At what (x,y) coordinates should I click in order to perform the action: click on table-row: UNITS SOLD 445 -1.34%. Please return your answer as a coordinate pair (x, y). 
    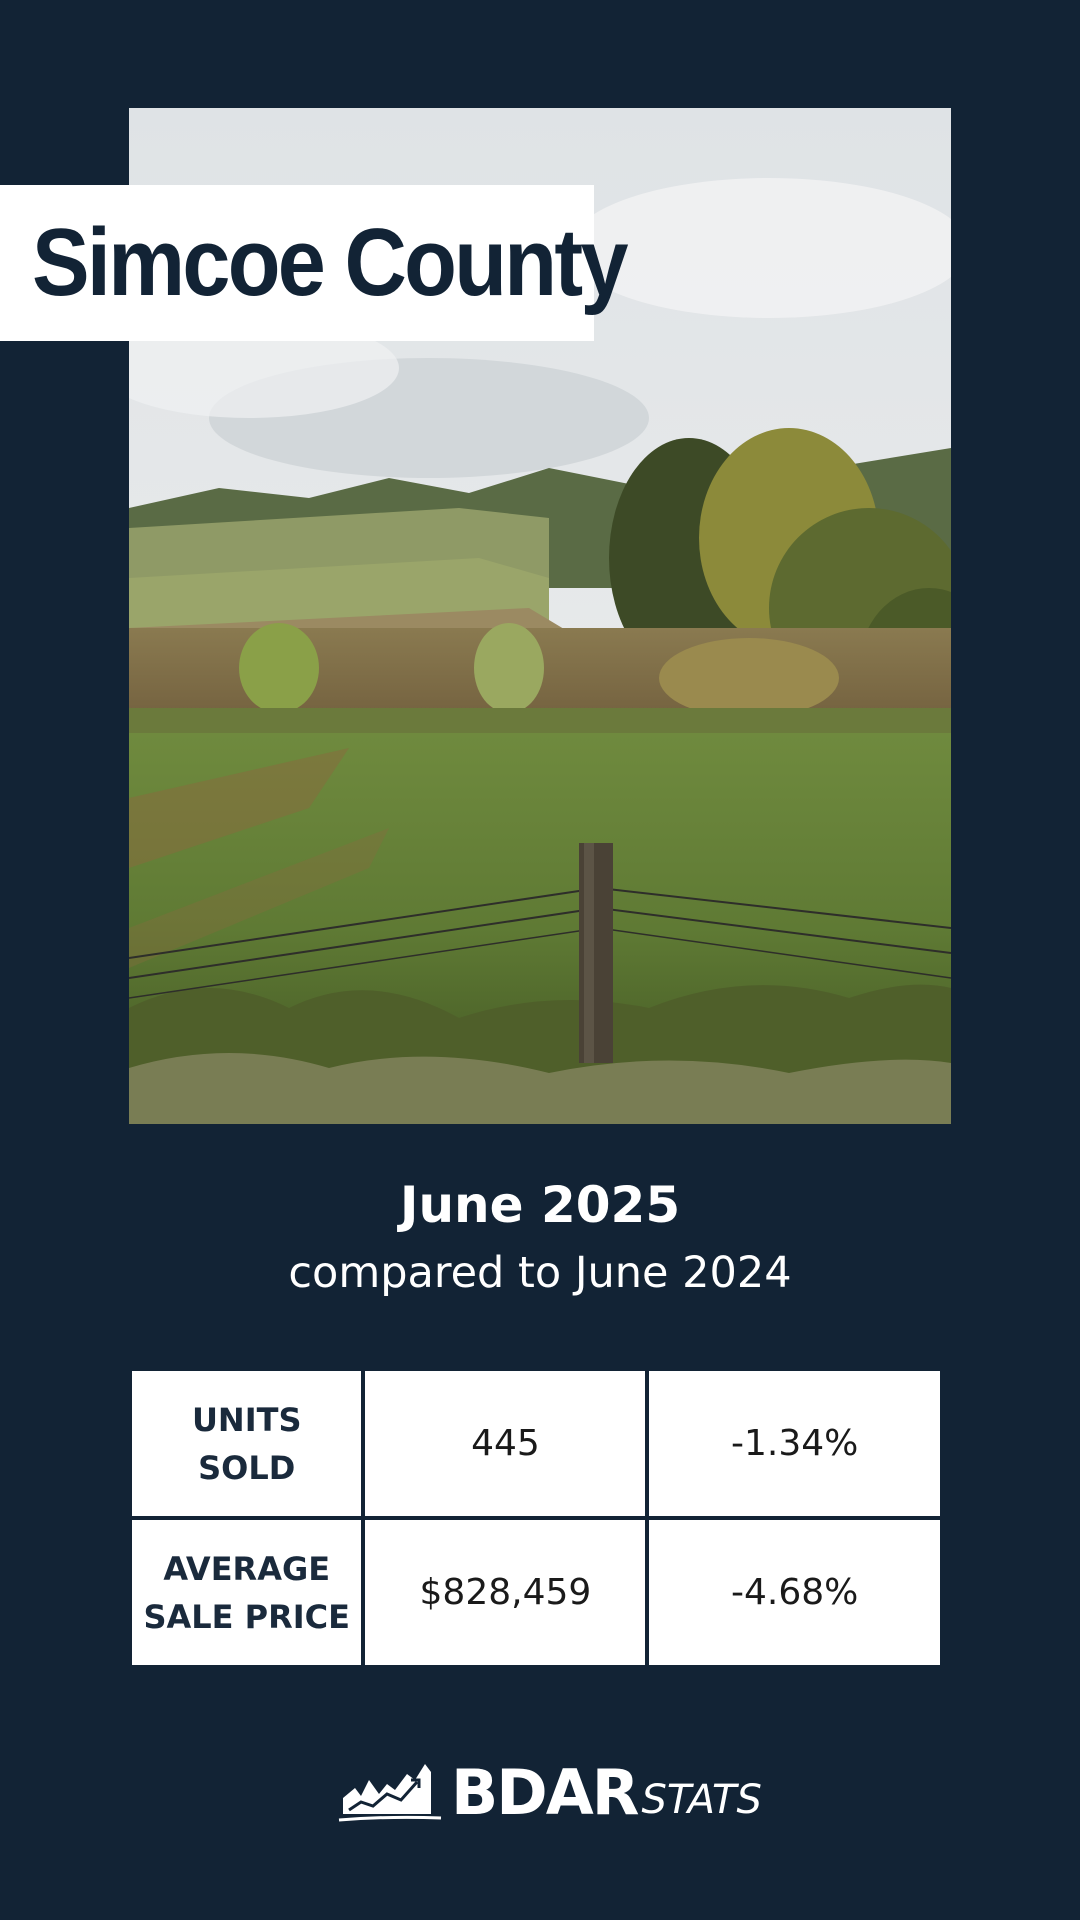
    Looking at the image, I should click on (536, 1443).